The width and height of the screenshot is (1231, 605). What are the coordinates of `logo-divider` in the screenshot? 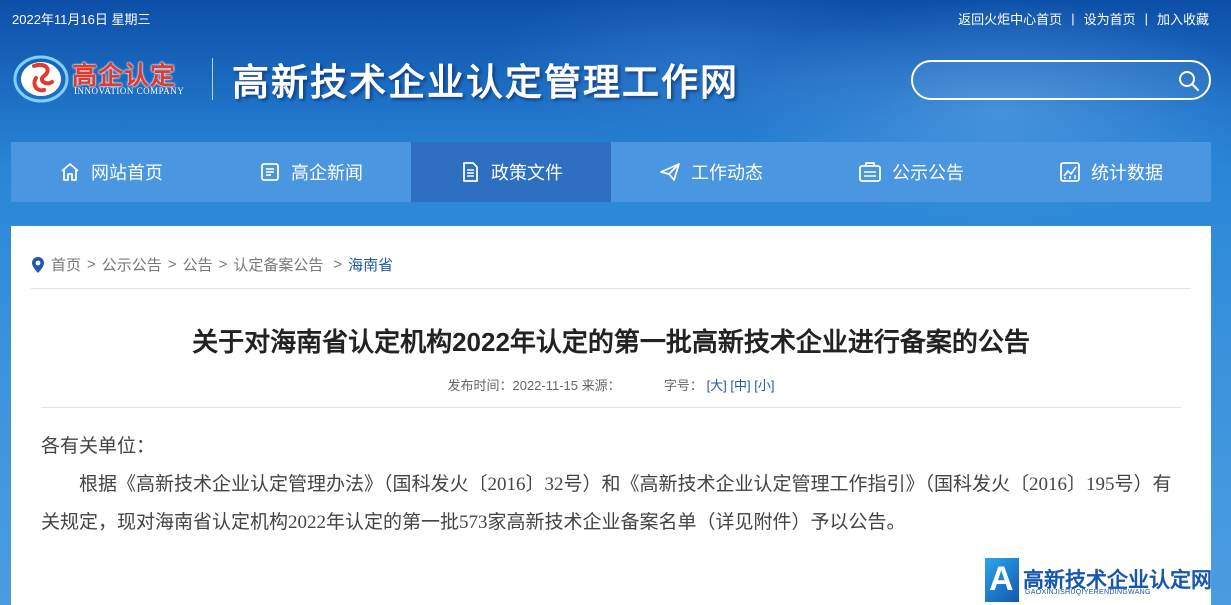 It's located at (212, 79).